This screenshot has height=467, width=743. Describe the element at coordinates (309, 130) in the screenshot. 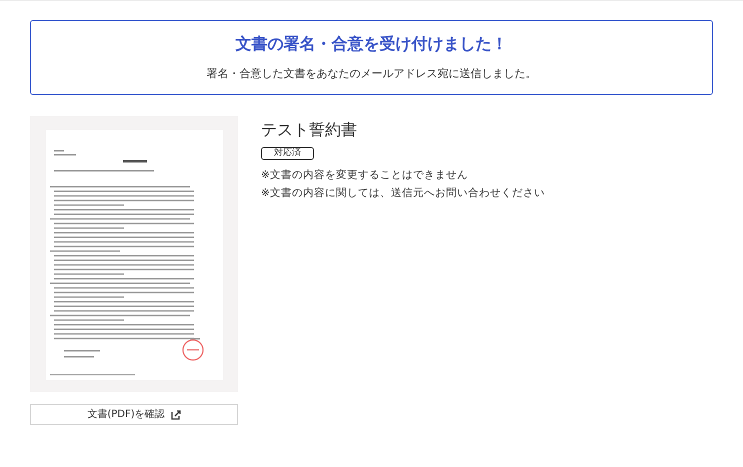

I see `document-title: テスト誓約書` at that location.